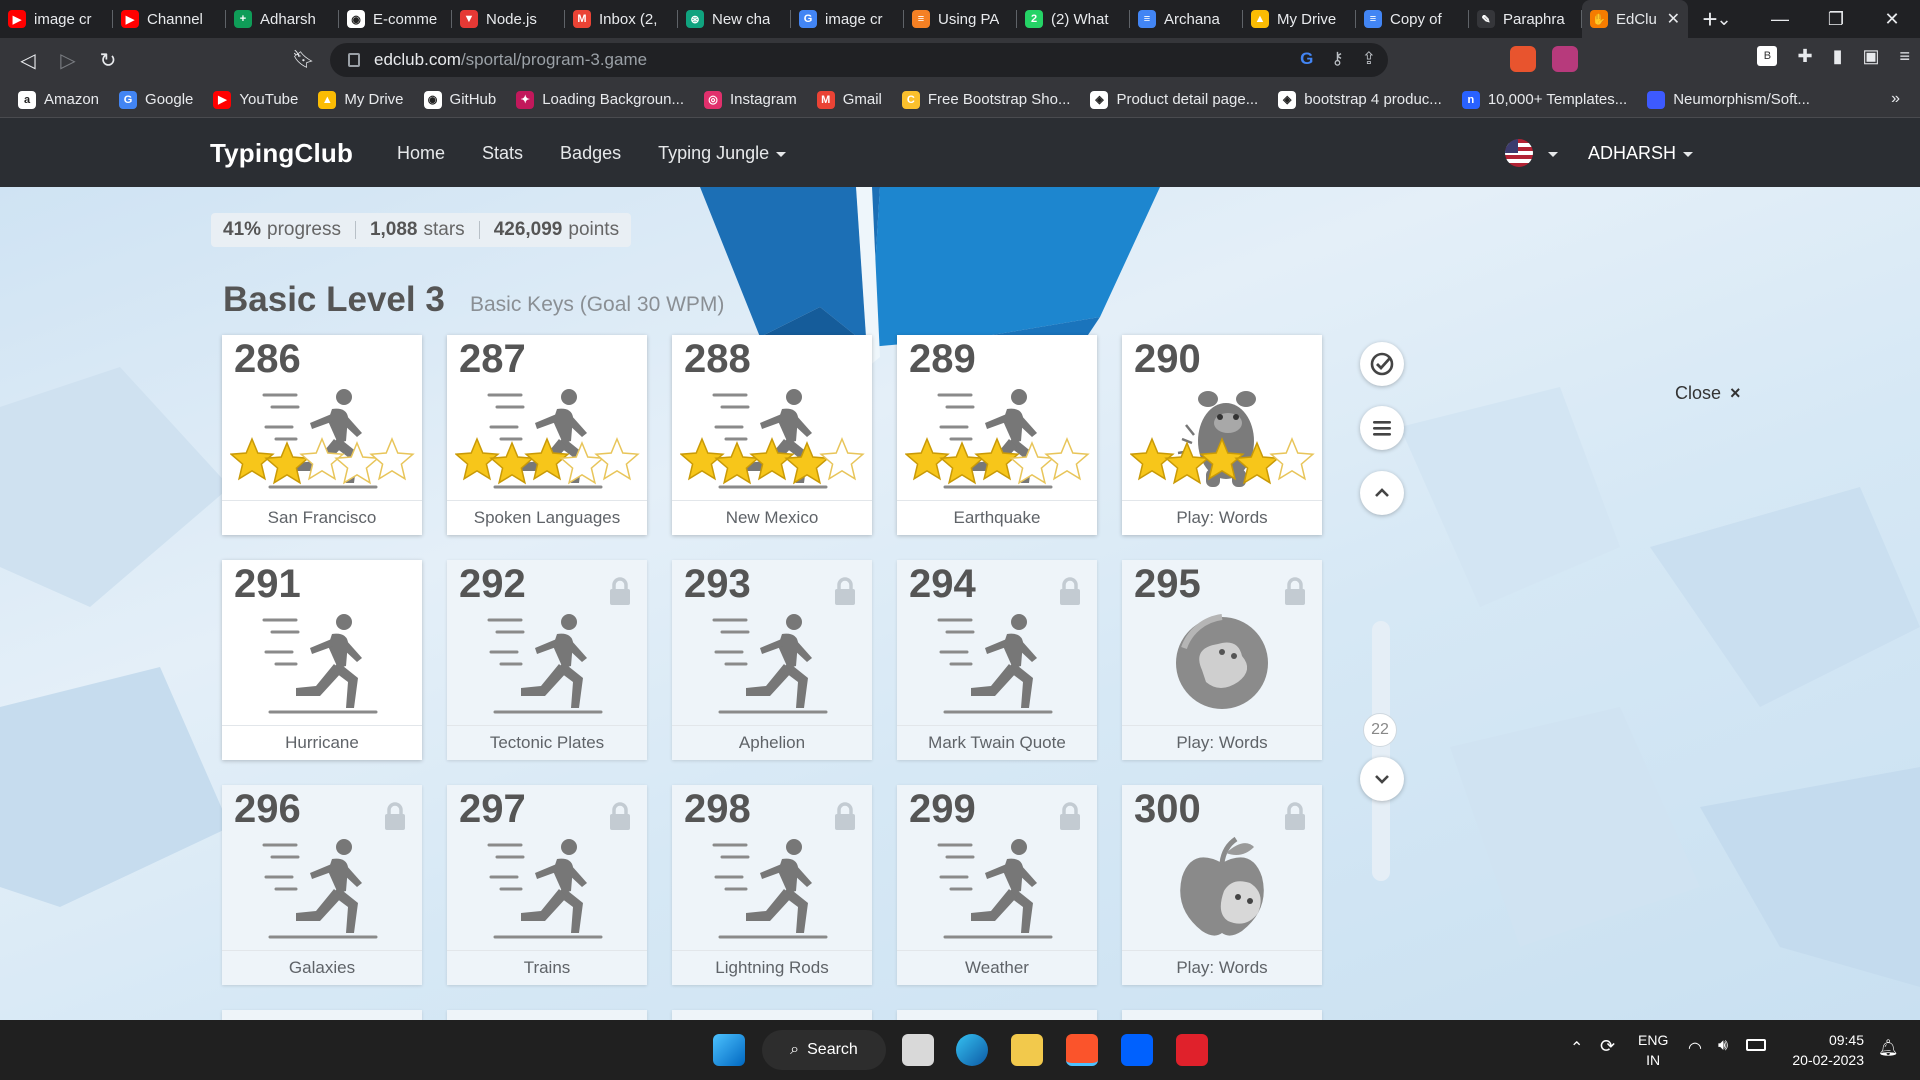 The image size is (1920, 1080). Describe the element at coordinates (1870, 56) in the screenshot. I see `wallet-icon: ▣` at that location.